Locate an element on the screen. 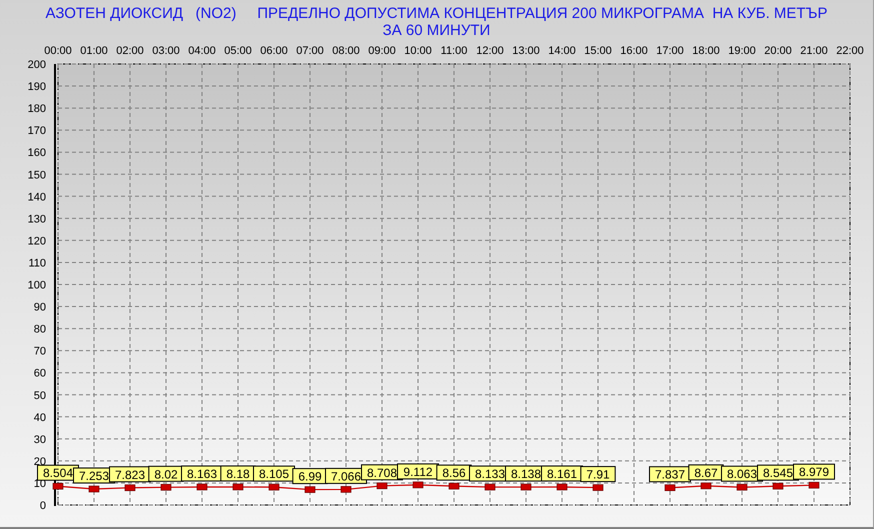  x-tick-label: 06:00 is located at coordinates (274, 51).